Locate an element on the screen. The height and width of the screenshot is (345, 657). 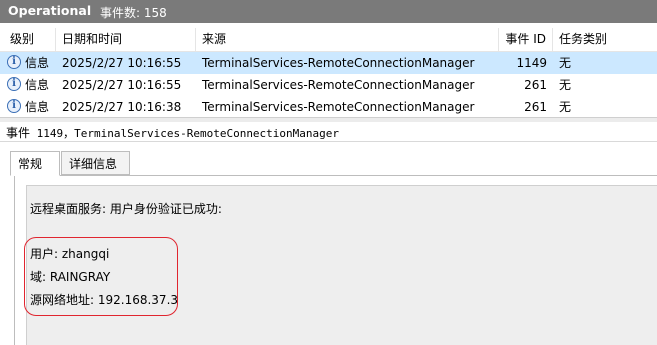
tab-general: 常规 is located at coordinates (35, 163).